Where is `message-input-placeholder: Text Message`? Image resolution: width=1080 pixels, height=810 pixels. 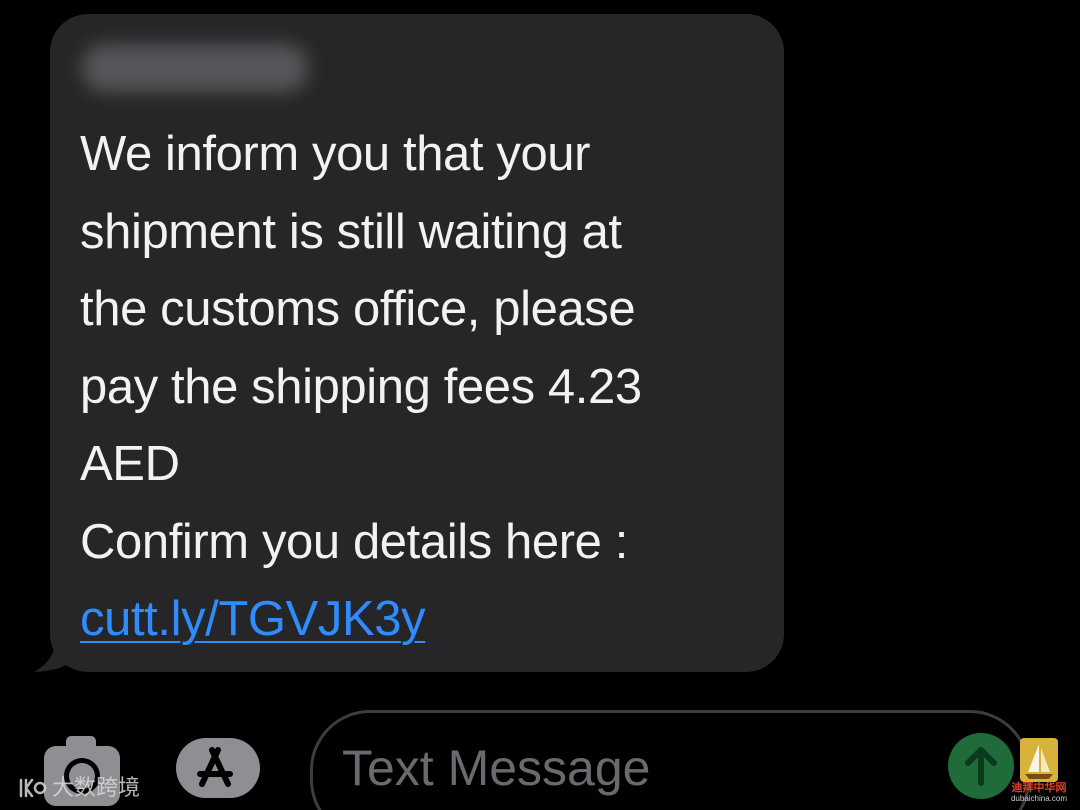 message-input-placeholder: Text Message is located at coordinates (496, 768).